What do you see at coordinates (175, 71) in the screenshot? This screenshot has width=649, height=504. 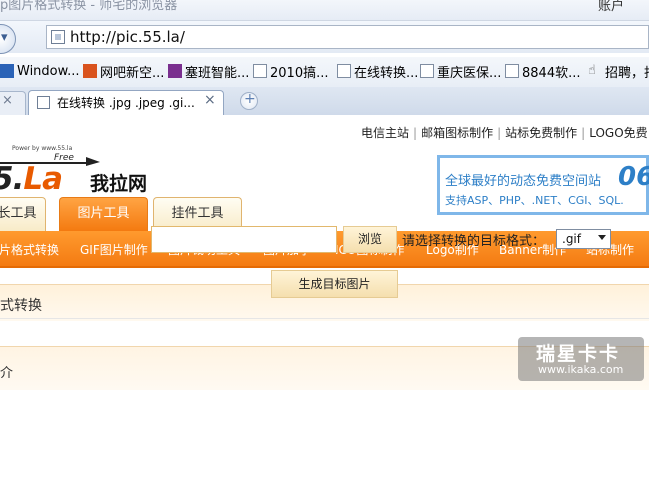 I see `symbian-icon` at bounding box center [175, 71].